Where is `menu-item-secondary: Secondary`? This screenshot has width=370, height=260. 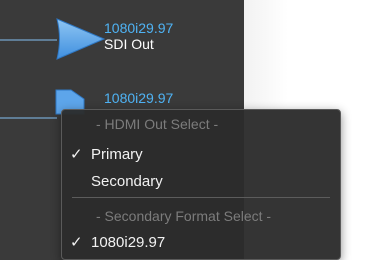 menu-item-secondary: Secondary is located at coordinates (201, 182).